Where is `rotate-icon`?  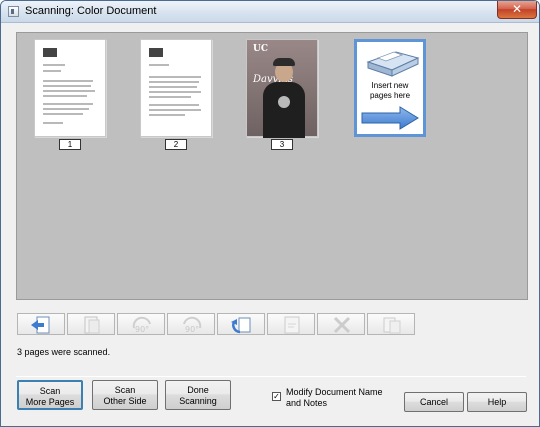 rotate-icon is located at coordinates (241, 325).